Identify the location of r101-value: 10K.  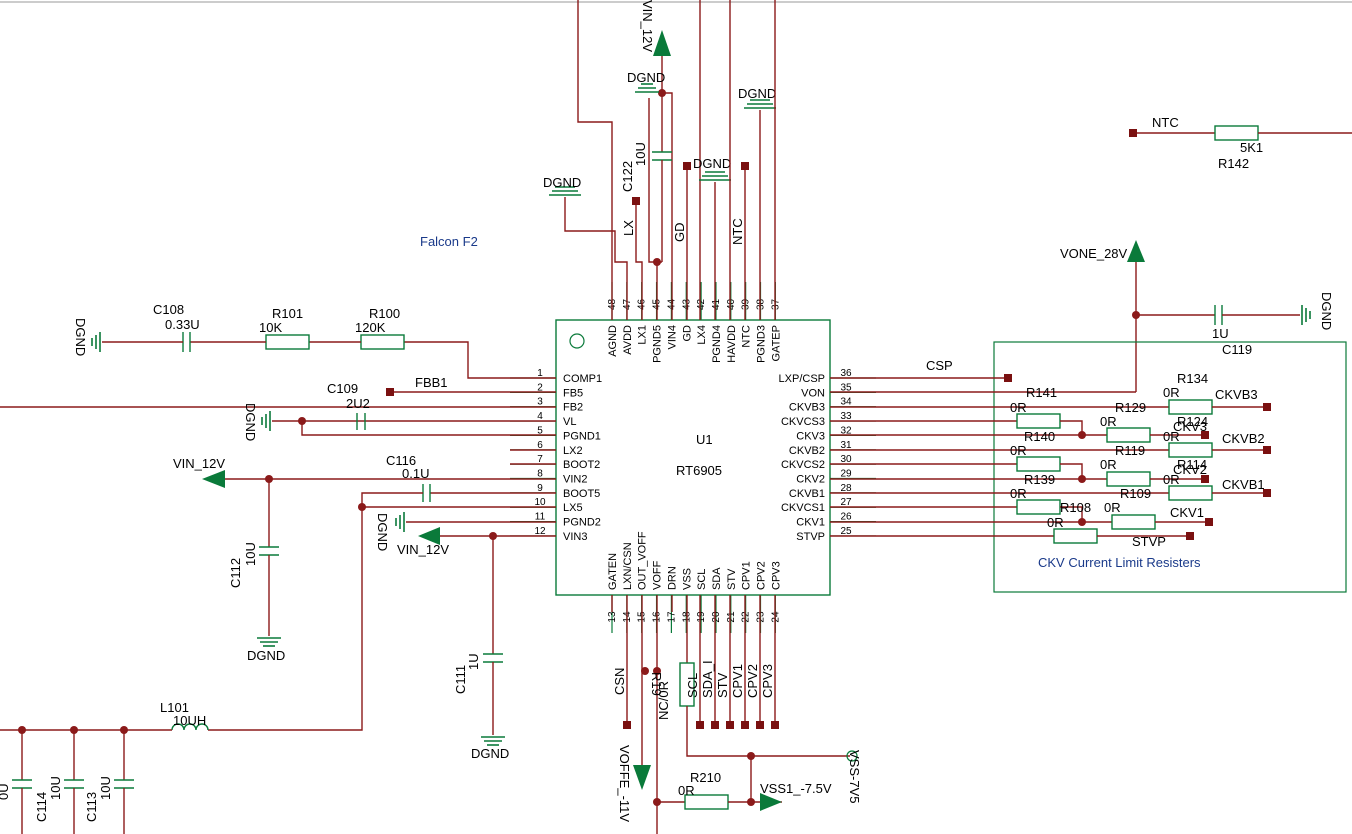
(270, 327).